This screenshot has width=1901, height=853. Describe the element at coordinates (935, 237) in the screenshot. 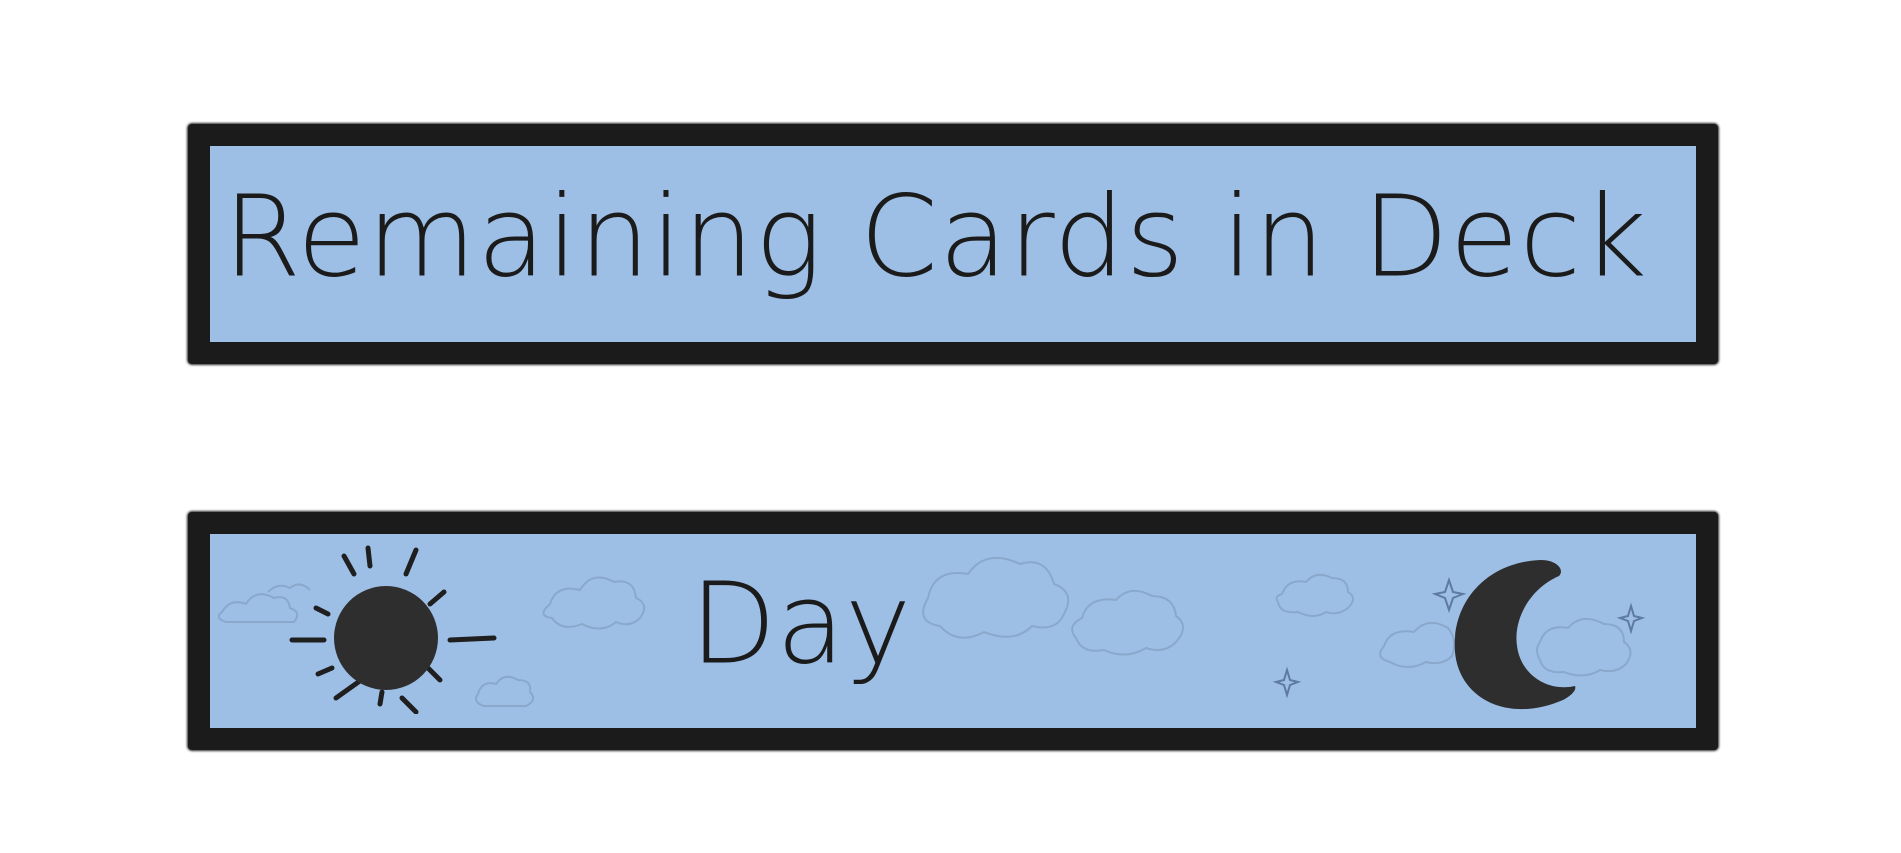

I see `remaining-cards-label: Remaining Cards in Deck` at that location.